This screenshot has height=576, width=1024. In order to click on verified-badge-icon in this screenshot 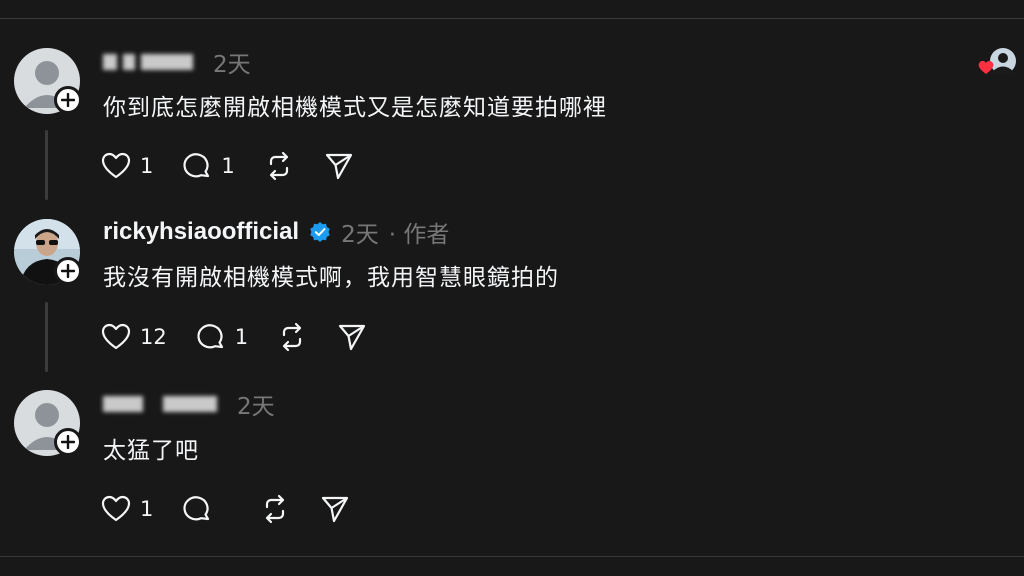, I will do `click(320, 232)`.